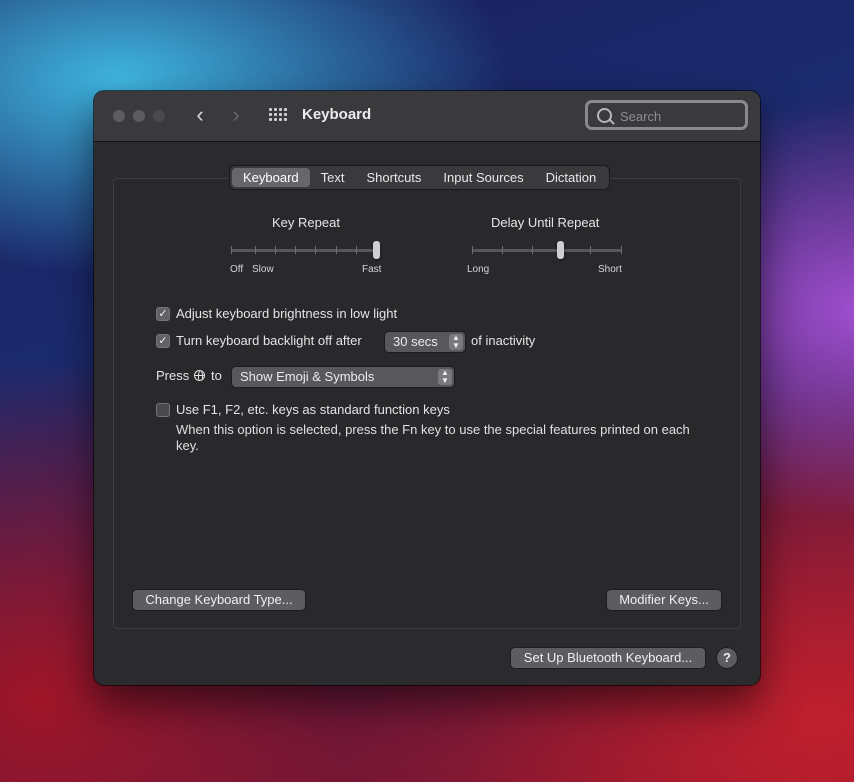 The image size is (854, 782). What do you see at coordinates (372, 269) in the screenshot?
I see `key-repeat-fast-label: Fast` at bounding box center [372, 269].